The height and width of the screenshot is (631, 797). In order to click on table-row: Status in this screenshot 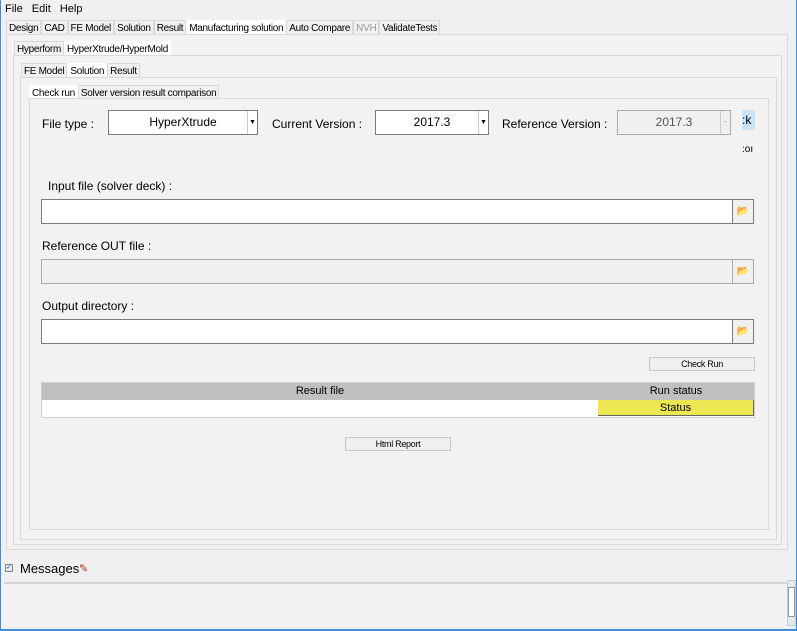, I will do `click(398, 408)`.